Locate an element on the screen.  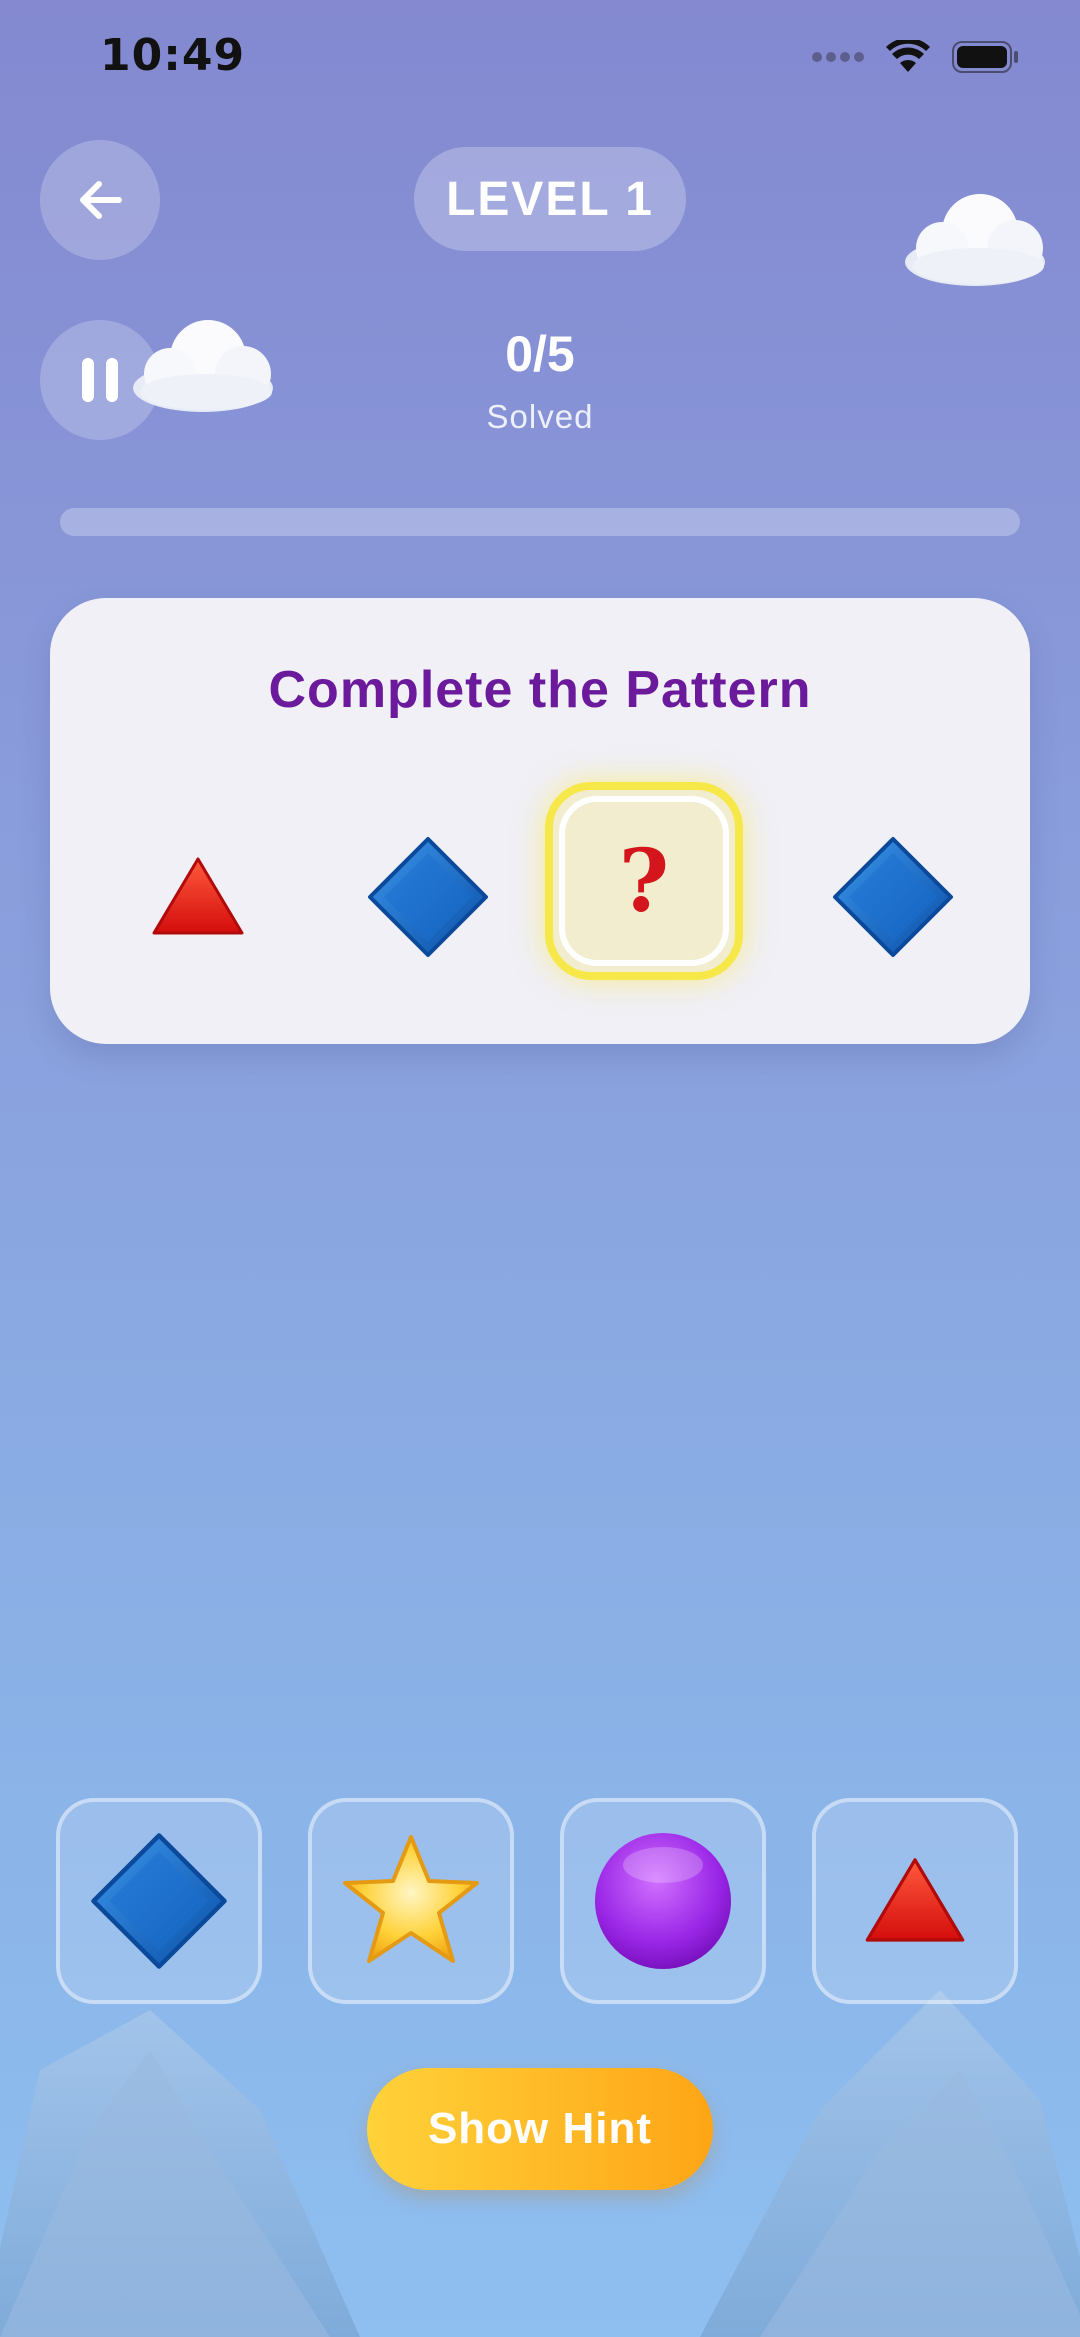
status-icons is located at coordinates (916, 57).